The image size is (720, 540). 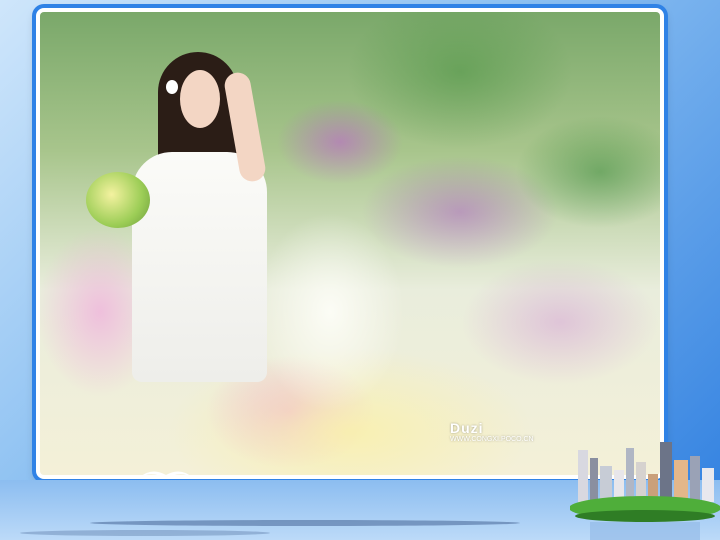 I want to click on girl-dress, so click(x=199, y=267).